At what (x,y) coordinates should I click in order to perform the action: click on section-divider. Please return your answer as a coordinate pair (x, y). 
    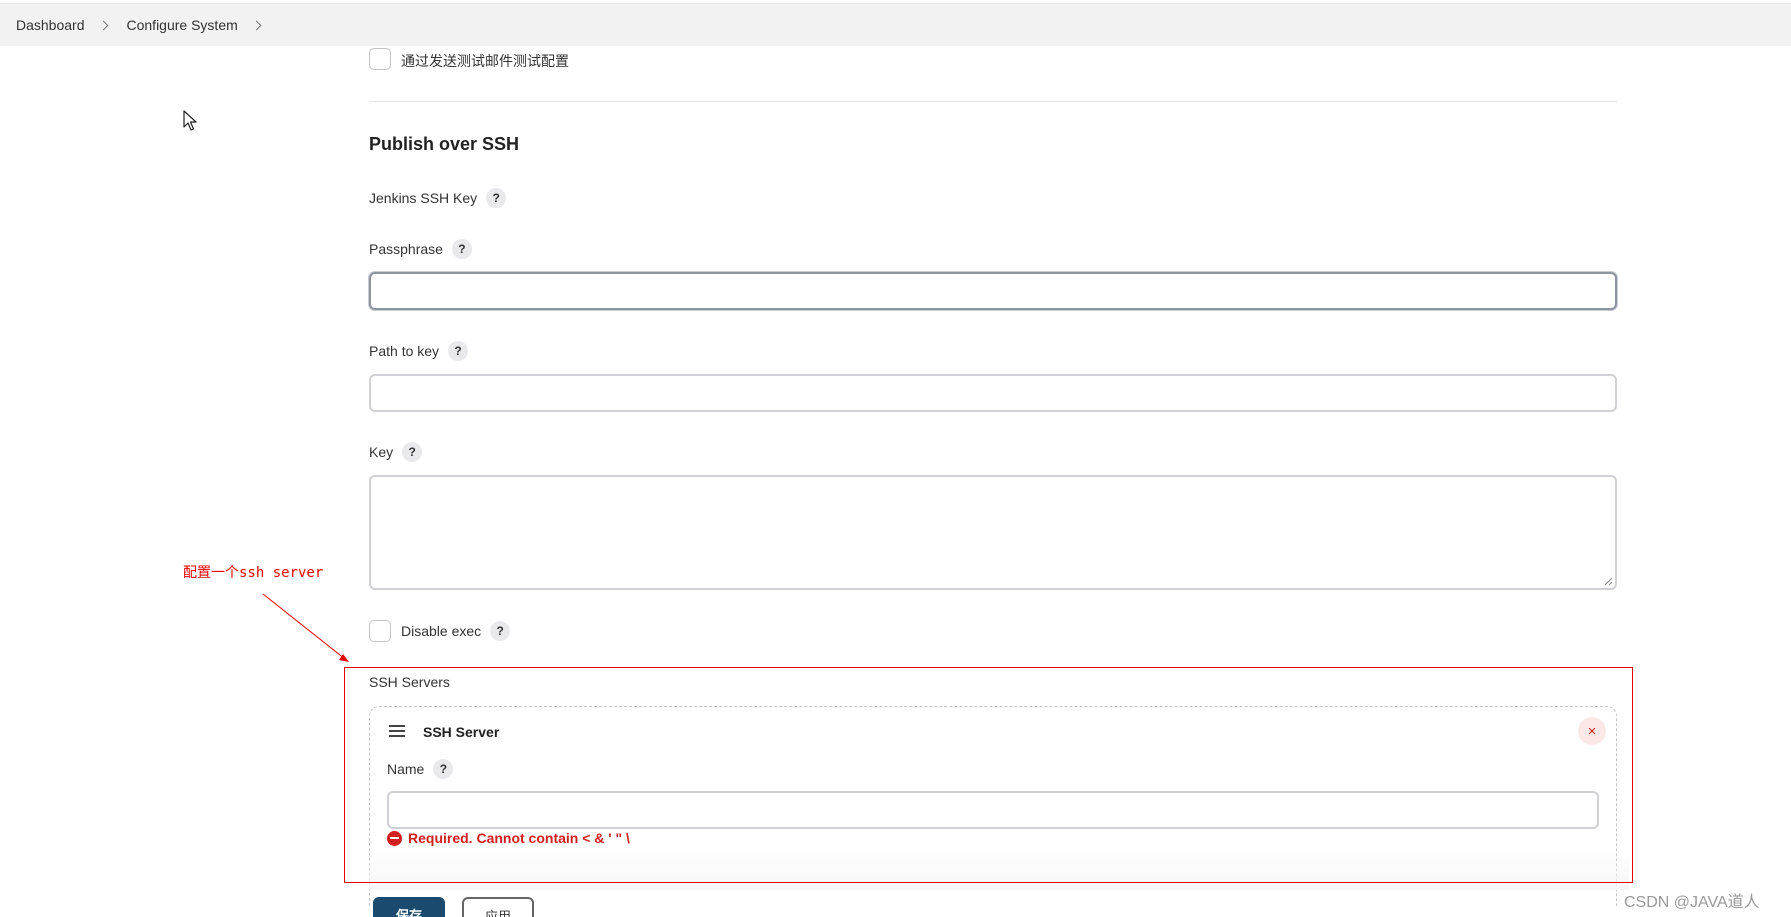
    Looking at the image, I should click on (993, 101).